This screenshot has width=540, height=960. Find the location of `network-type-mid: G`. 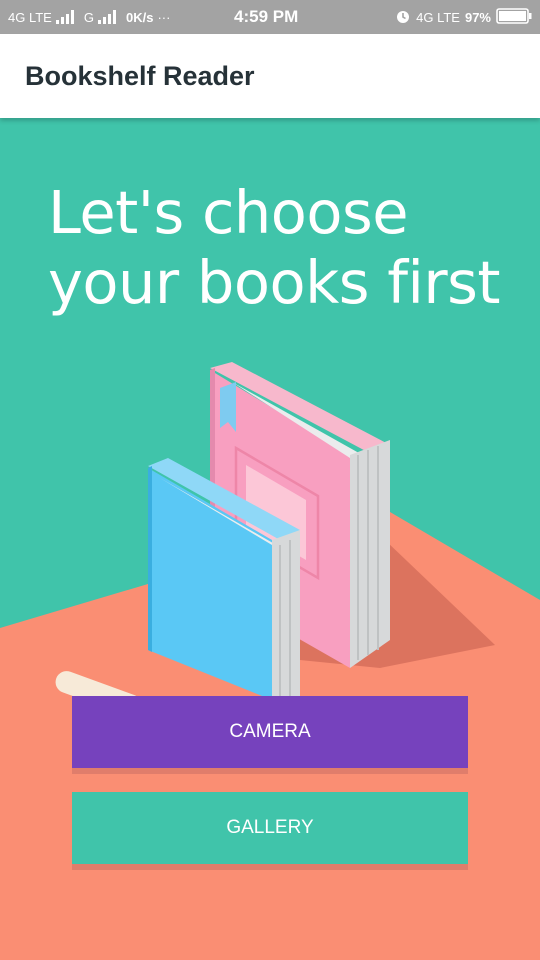

network-type-mid: G is located at coordinates (88, 17).